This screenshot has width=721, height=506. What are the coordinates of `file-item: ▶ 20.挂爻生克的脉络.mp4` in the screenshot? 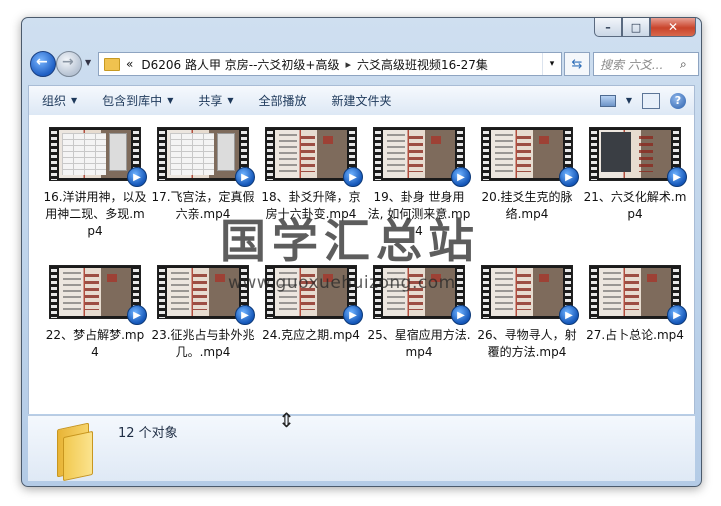 It's located at (527, 175).